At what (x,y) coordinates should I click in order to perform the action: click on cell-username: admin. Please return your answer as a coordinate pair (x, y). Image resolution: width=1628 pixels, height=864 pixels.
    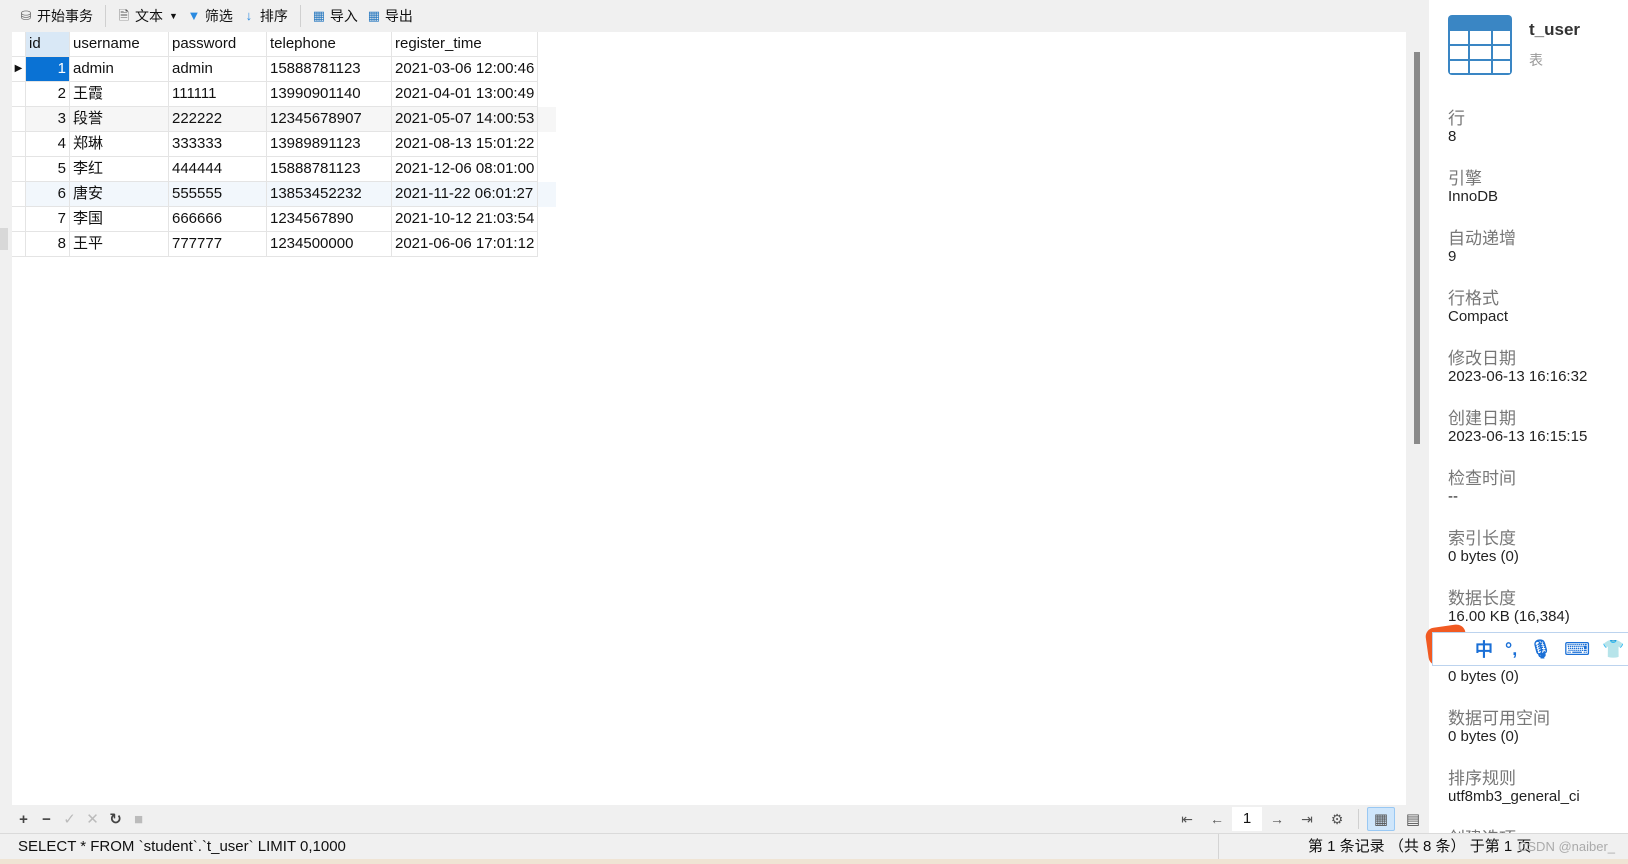
    Looking at the image, I should click on (119, 69).